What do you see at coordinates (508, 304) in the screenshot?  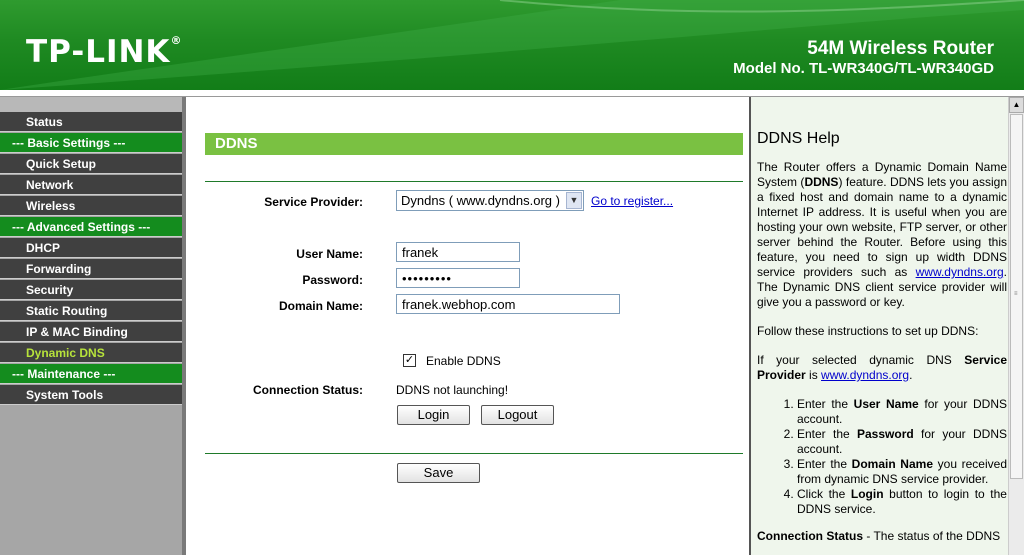 I see `domain-name-input: franek.webhop.com` at bounding box center [508, 304].